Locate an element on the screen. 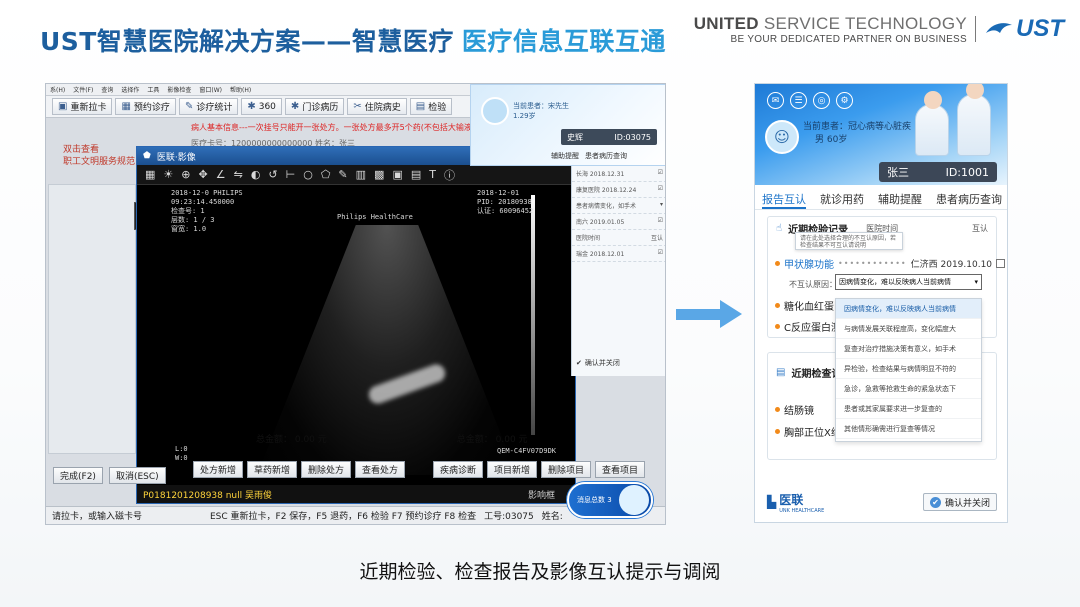  view-360-button: ✱ 360 is located at coordinates (261, 106).